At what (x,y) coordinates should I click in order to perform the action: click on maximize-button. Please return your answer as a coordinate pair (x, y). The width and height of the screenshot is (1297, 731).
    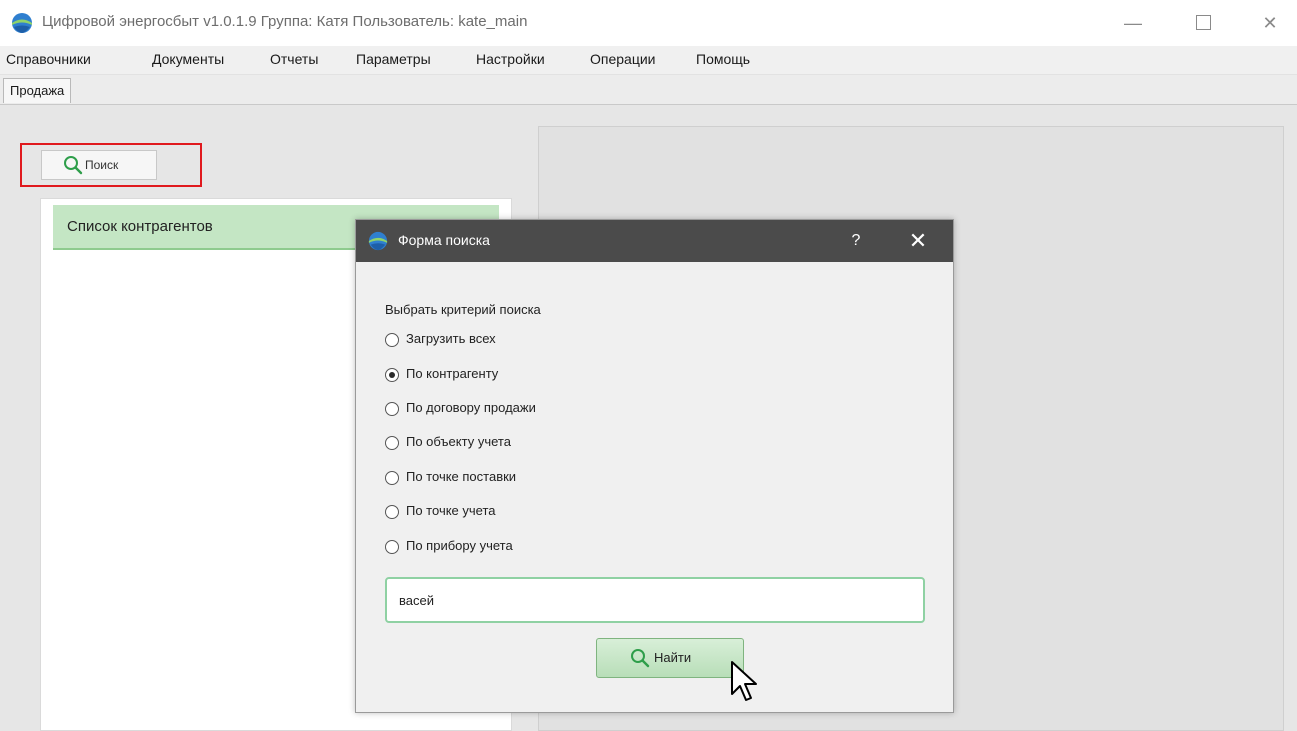
    Looking at the image, I should click on (1203, 23).